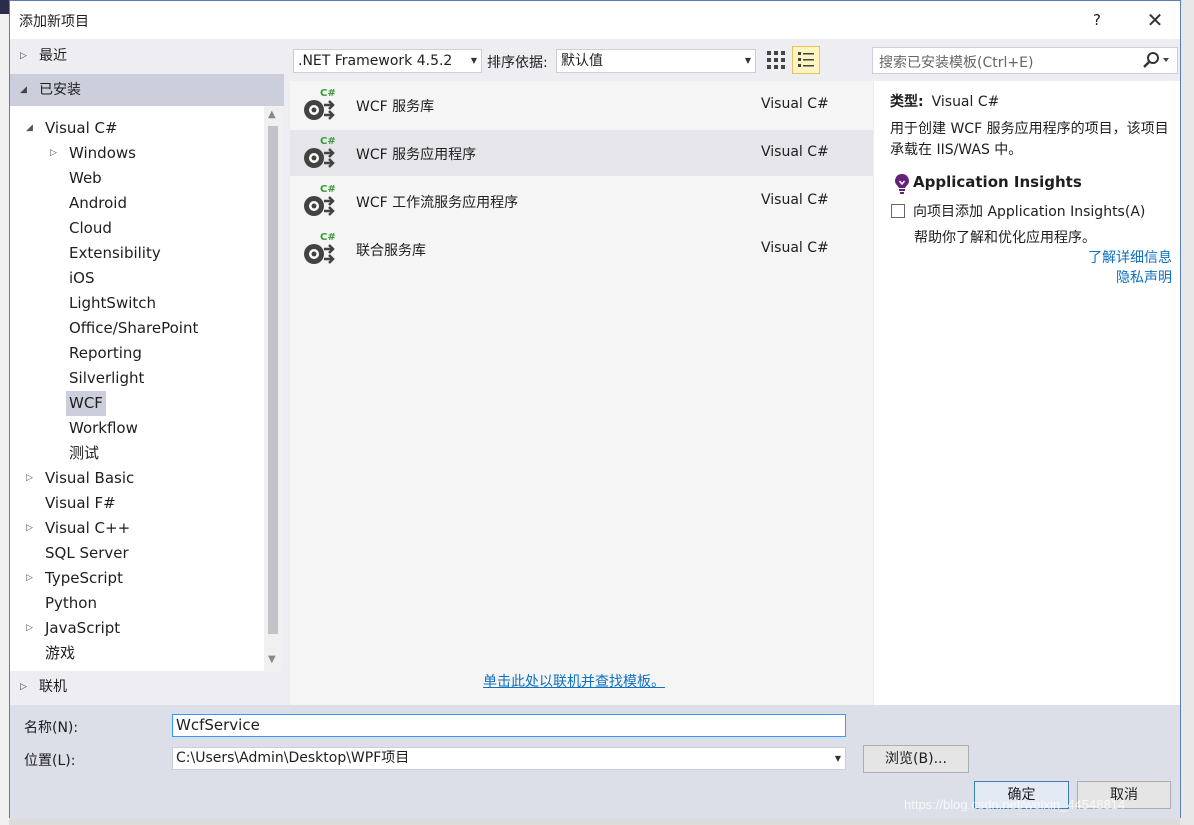 This screenshot has height=825, width=1194. What do you see at coordinates (137, 178) in the screenshot?
I see `tree-item: Web` at bounding box center [137, 178].